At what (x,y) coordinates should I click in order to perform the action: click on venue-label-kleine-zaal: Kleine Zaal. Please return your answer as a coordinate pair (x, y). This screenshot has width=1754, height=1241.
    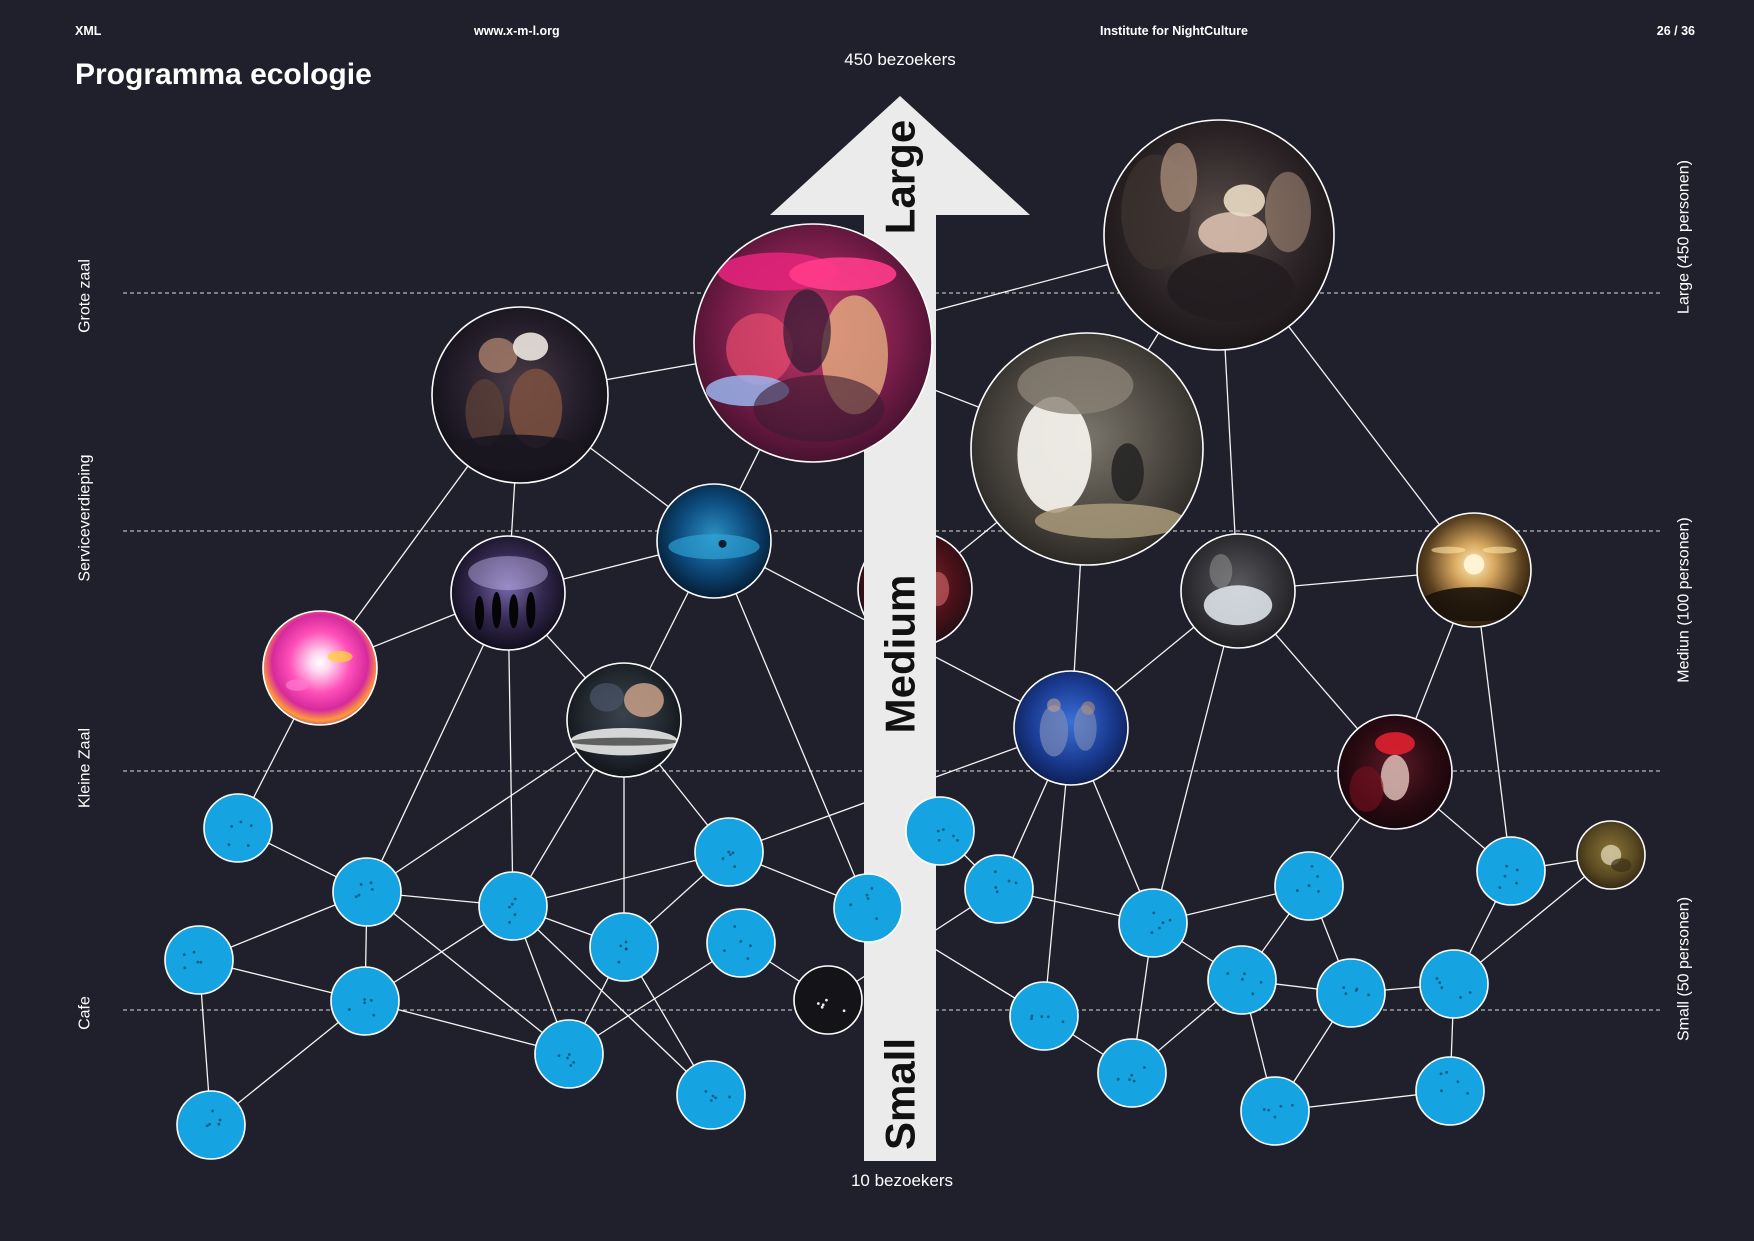
    Looking at the image, I should click on (85, 768).